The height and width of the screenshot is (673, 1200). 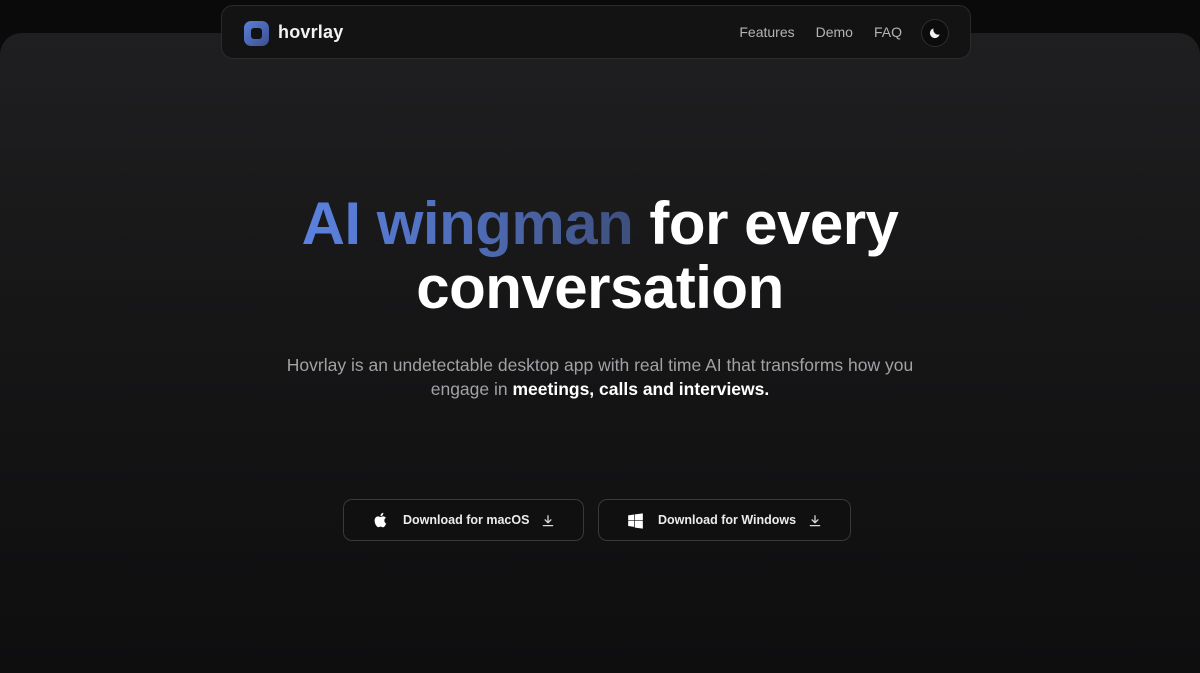 I want to click on top-navbar: hovrlay Features Demo FAQ, so click(x=596, y=32).